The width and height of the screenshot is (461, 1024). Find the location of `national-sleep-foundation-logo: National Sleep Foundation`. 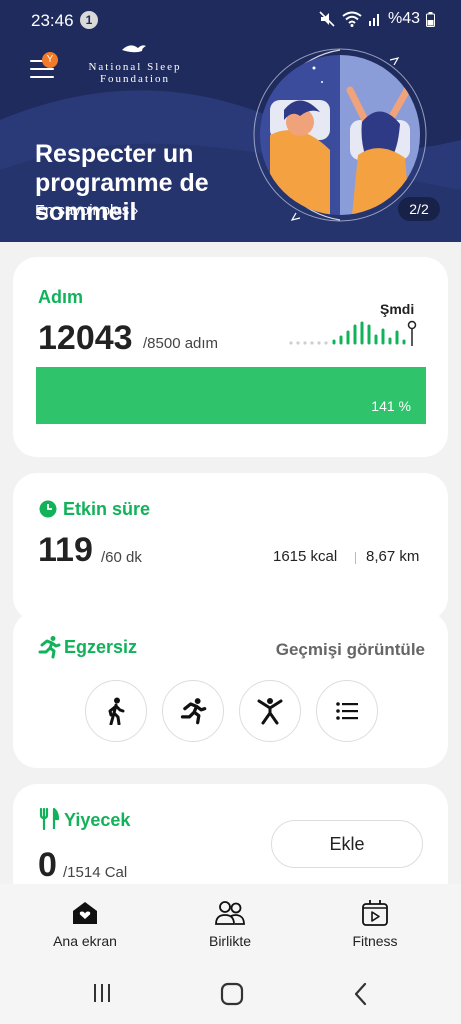

national-sleep-foundation-logo: National Sleep Foundation is located at coordinates (135, 62).